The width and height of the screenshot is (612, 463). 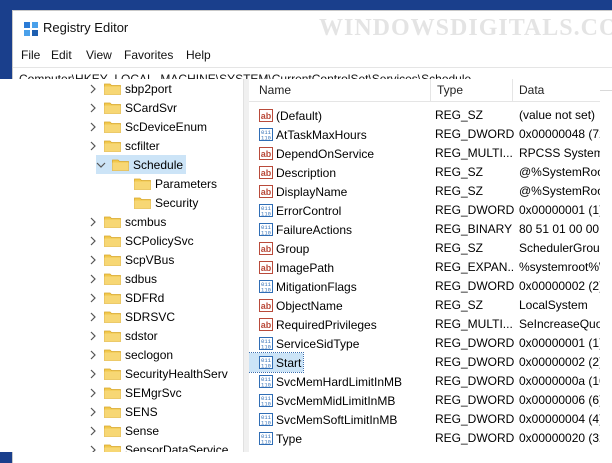 What do you see at coordinates (30, 55) in the screenshot?
I see `menu-file: File` at bounding box center [30, 55].